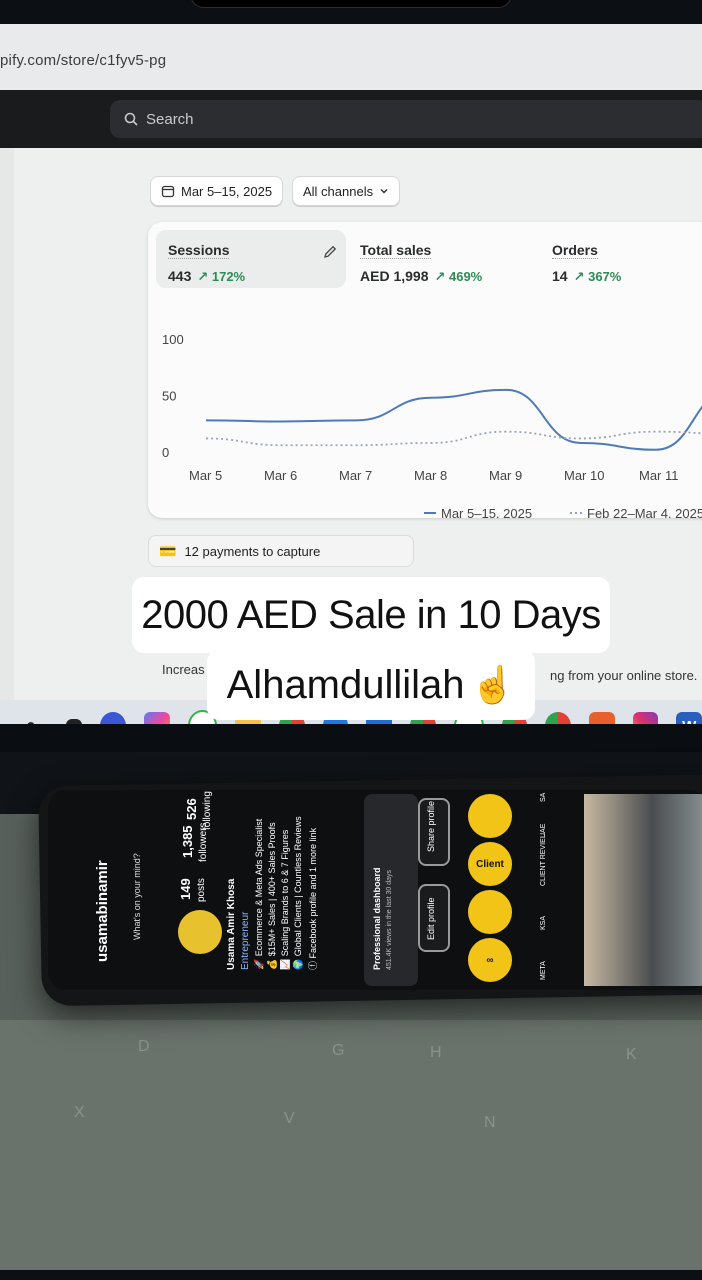 This screenshot has height=1280, width=702. Describe the element at coordinates (543, 970) in the screenshot. I see `highlight-label: META` at that location.